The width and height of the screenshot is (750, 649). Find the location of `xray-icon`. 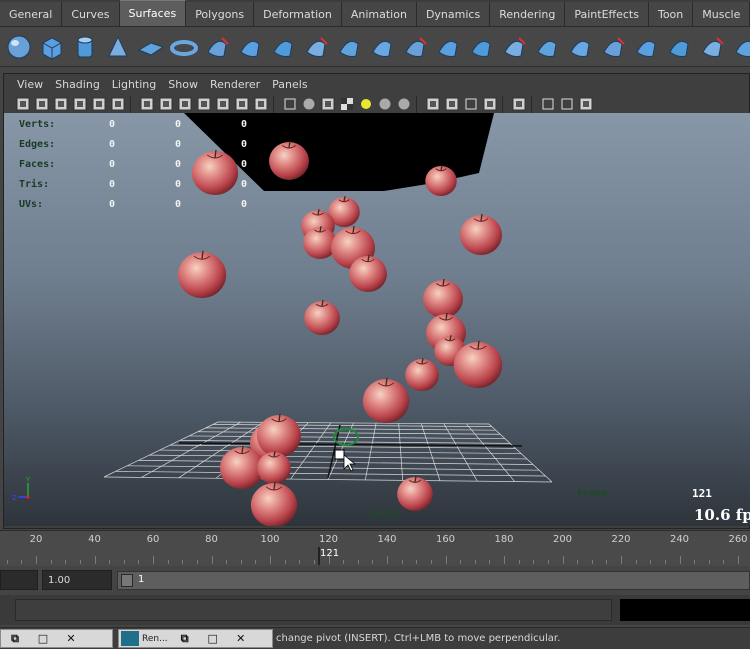

xray-icon is located at coordinates (470, 104).